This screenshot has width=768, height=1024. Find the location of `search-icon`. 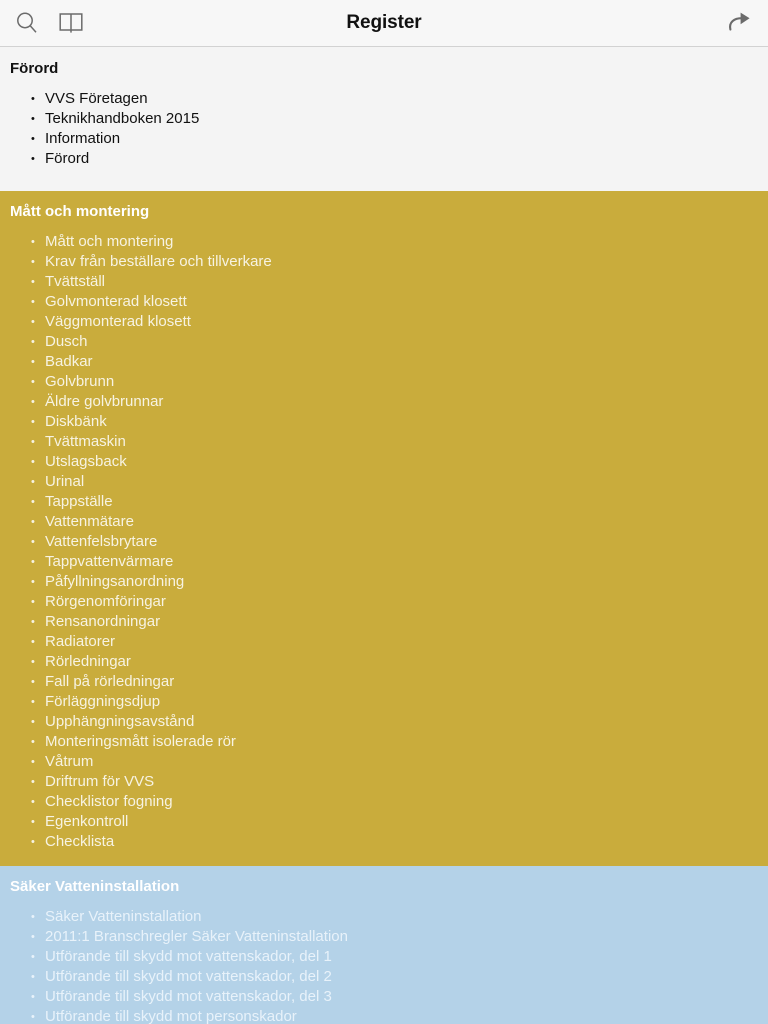

search-icon is located at coordinates (27, 23).